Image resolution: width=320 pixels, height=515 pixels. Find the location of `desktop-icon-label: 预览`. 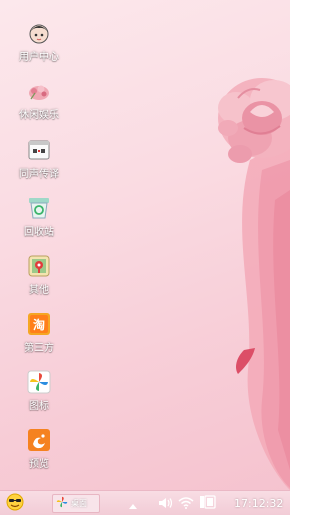

desktop-icon-label: 预览 is located at coordinates (39, 464).